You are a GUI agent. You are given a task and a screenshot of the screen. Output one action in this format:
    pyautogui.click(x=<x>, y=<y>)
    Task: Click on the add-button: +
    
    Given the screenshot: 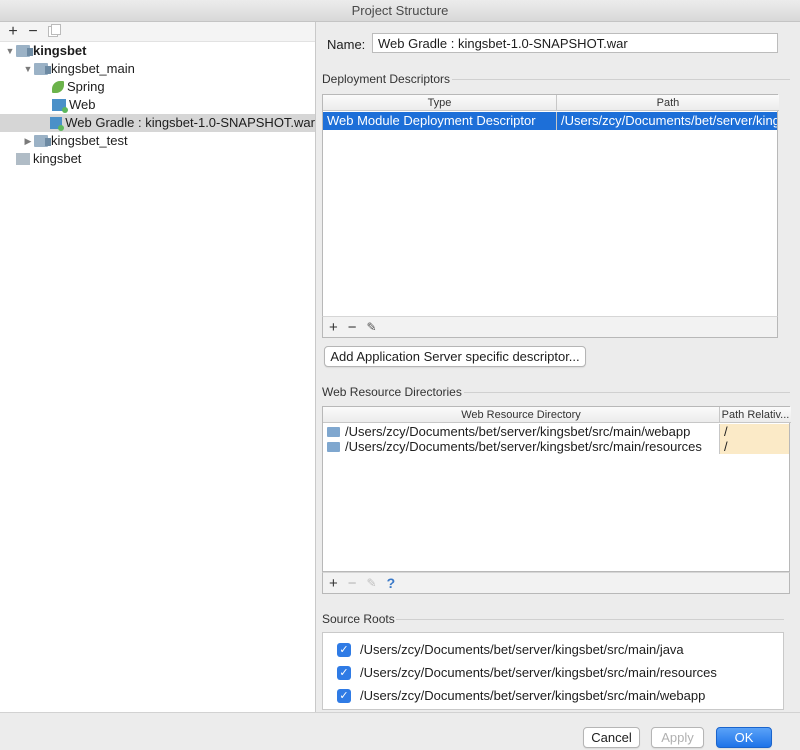 What is the action you would take?
    pyautogui.click(x=13, y=31)
    